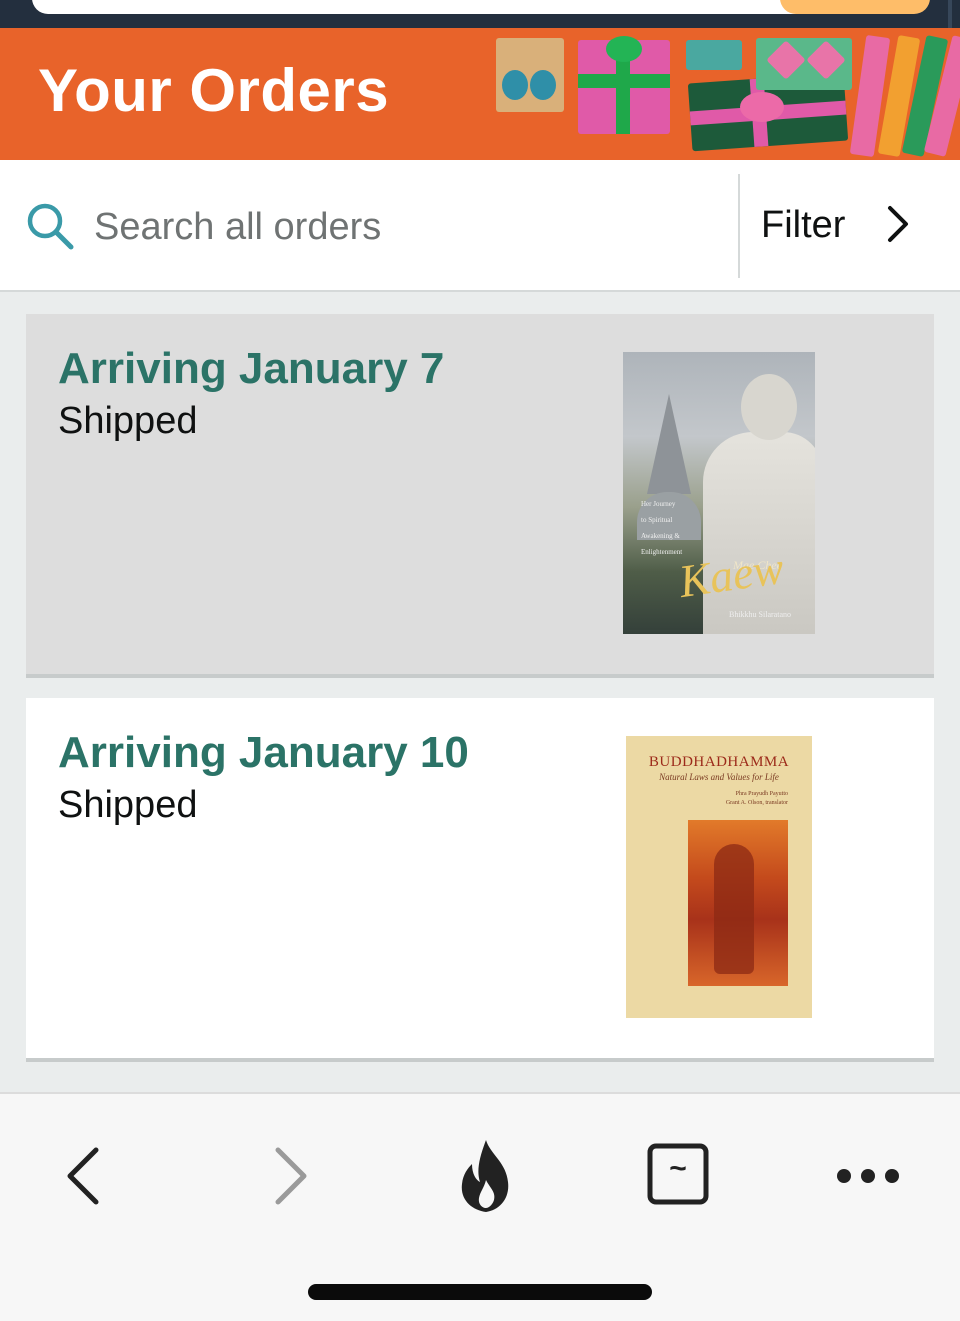 This screenshot has width=960, height=1321. I want to click on cover-title: BUDDHADHAMMA, so click(719, 762).